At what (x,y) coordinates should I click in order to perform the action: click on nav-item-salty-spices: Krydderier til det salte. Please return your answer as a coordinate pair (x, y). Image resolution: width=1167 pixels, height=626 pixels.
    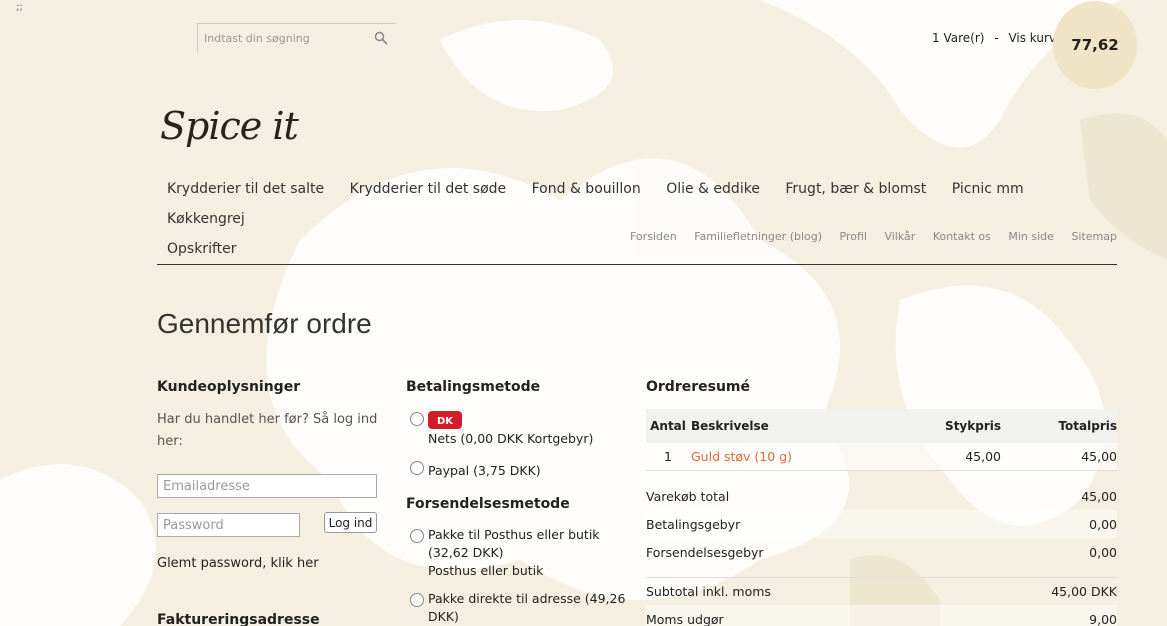
    Looking at the image, I should click on (245, 189).